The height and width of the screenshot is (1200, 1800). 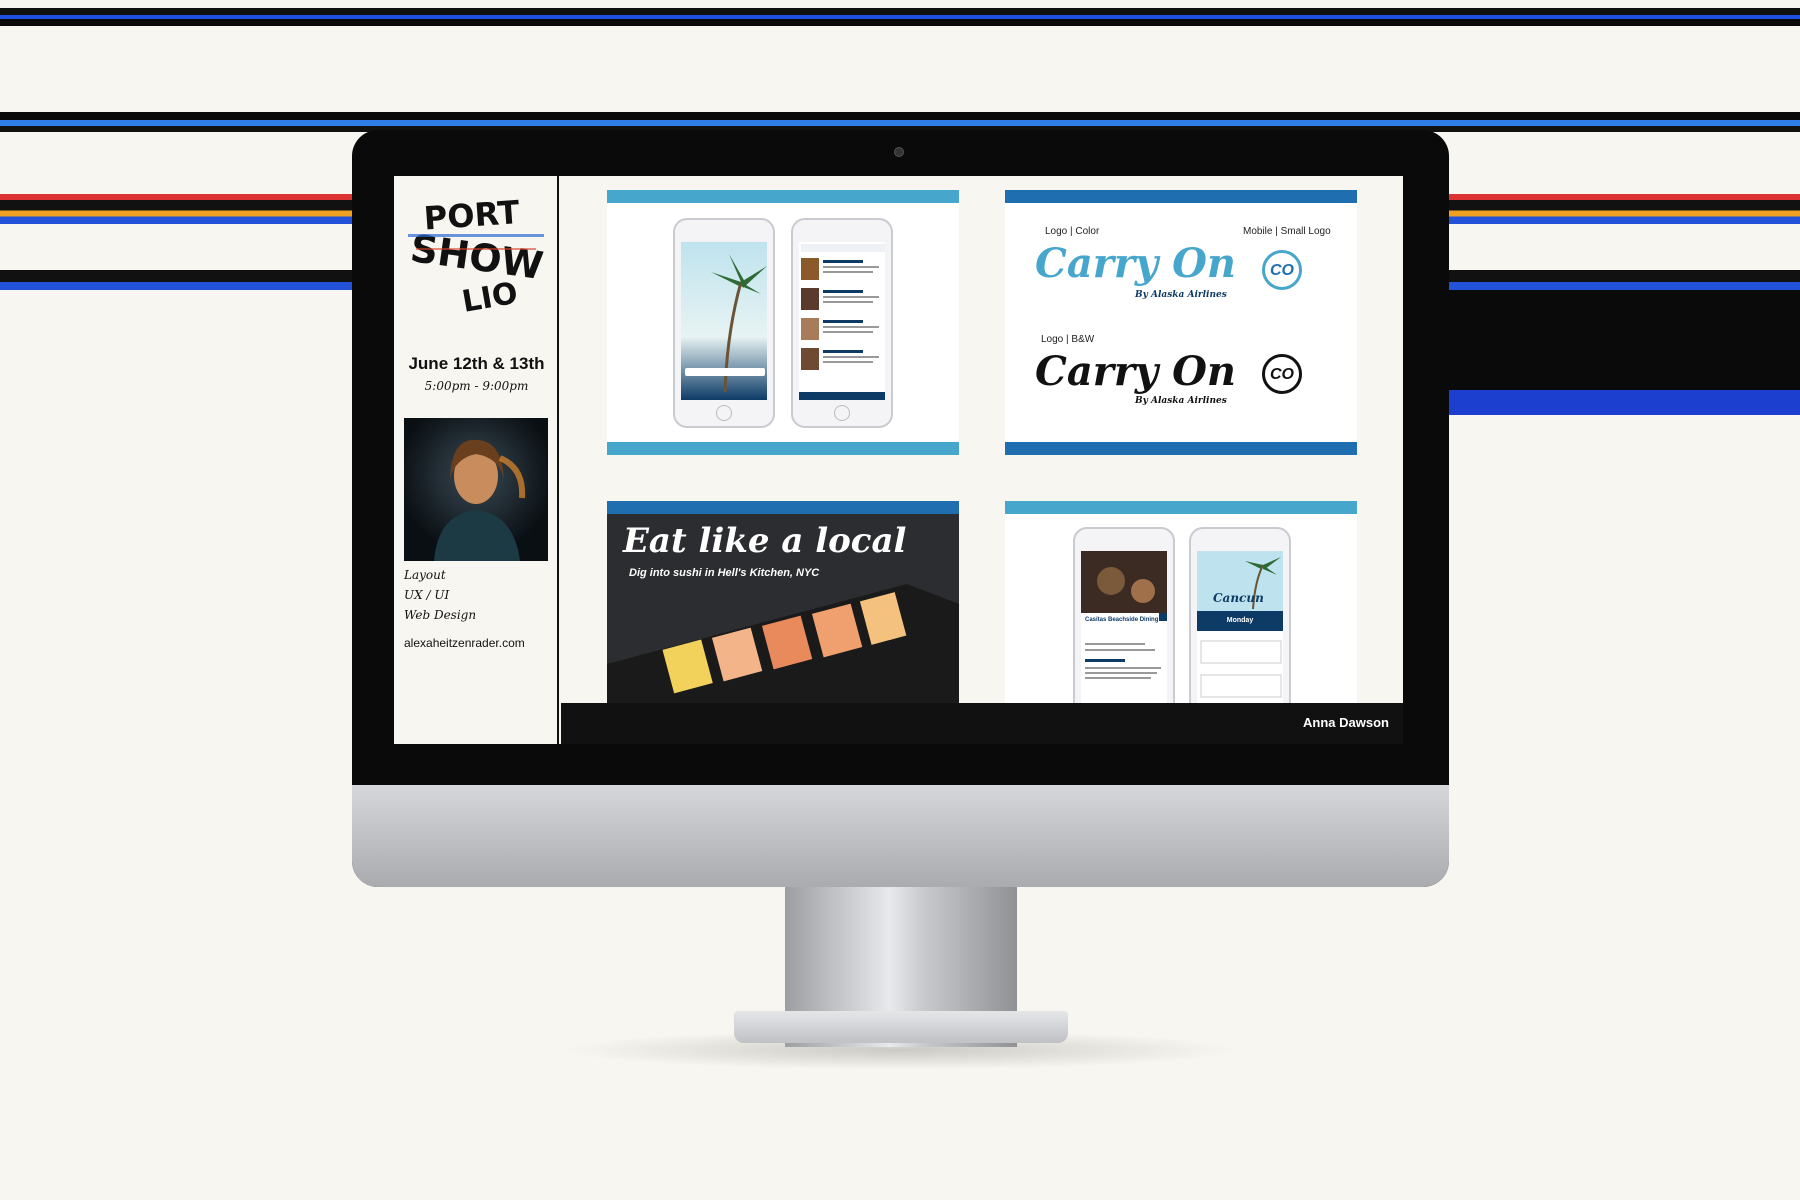 What do you see at coordinates (724, 573) in the screenshot?
I see `eat-local-subline: Dig into sushi in Hell's Kitchen, NYC` at bounding box center [724, 573].